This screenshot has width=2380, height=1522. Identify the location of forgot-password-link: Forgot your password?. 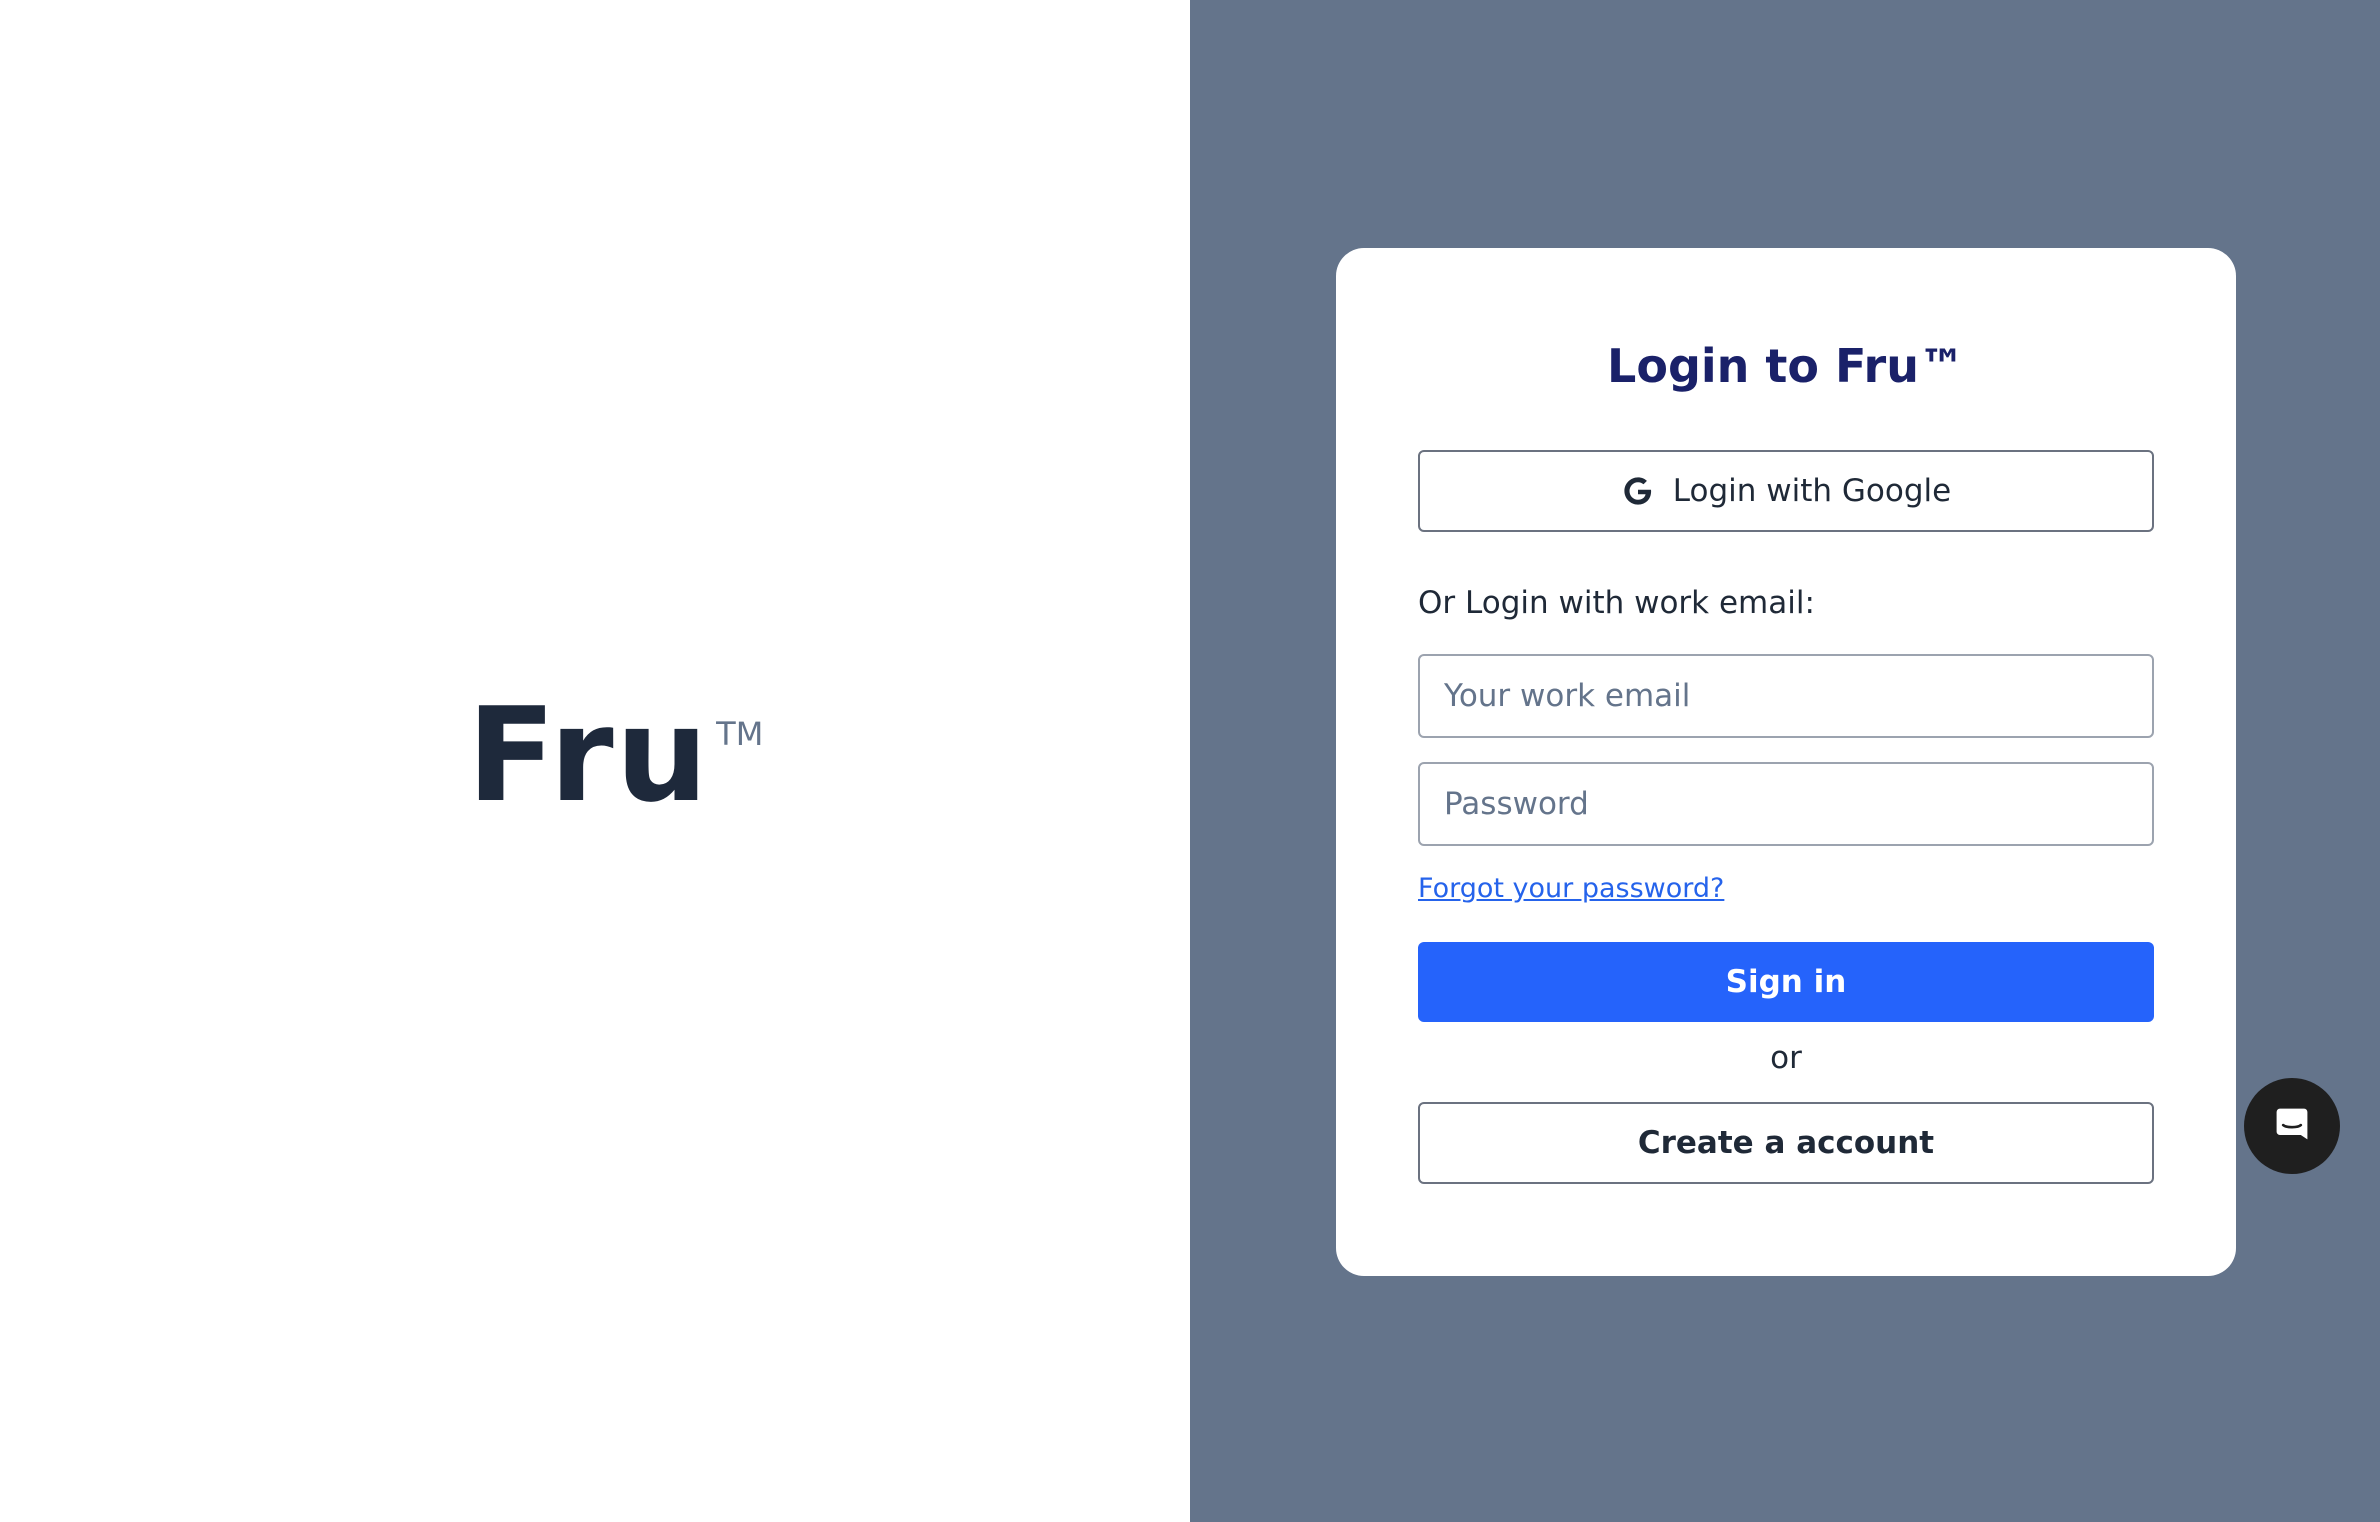
(1571, 889).